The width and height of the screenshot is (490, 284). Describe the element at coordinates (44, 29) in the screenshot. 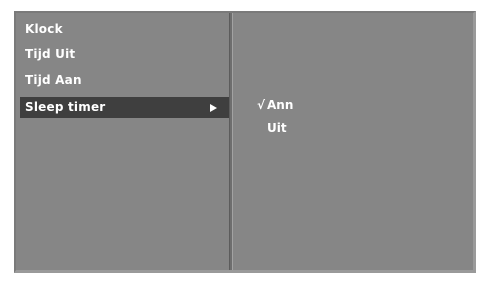

I see `menu-item-label: Klock` at that location.